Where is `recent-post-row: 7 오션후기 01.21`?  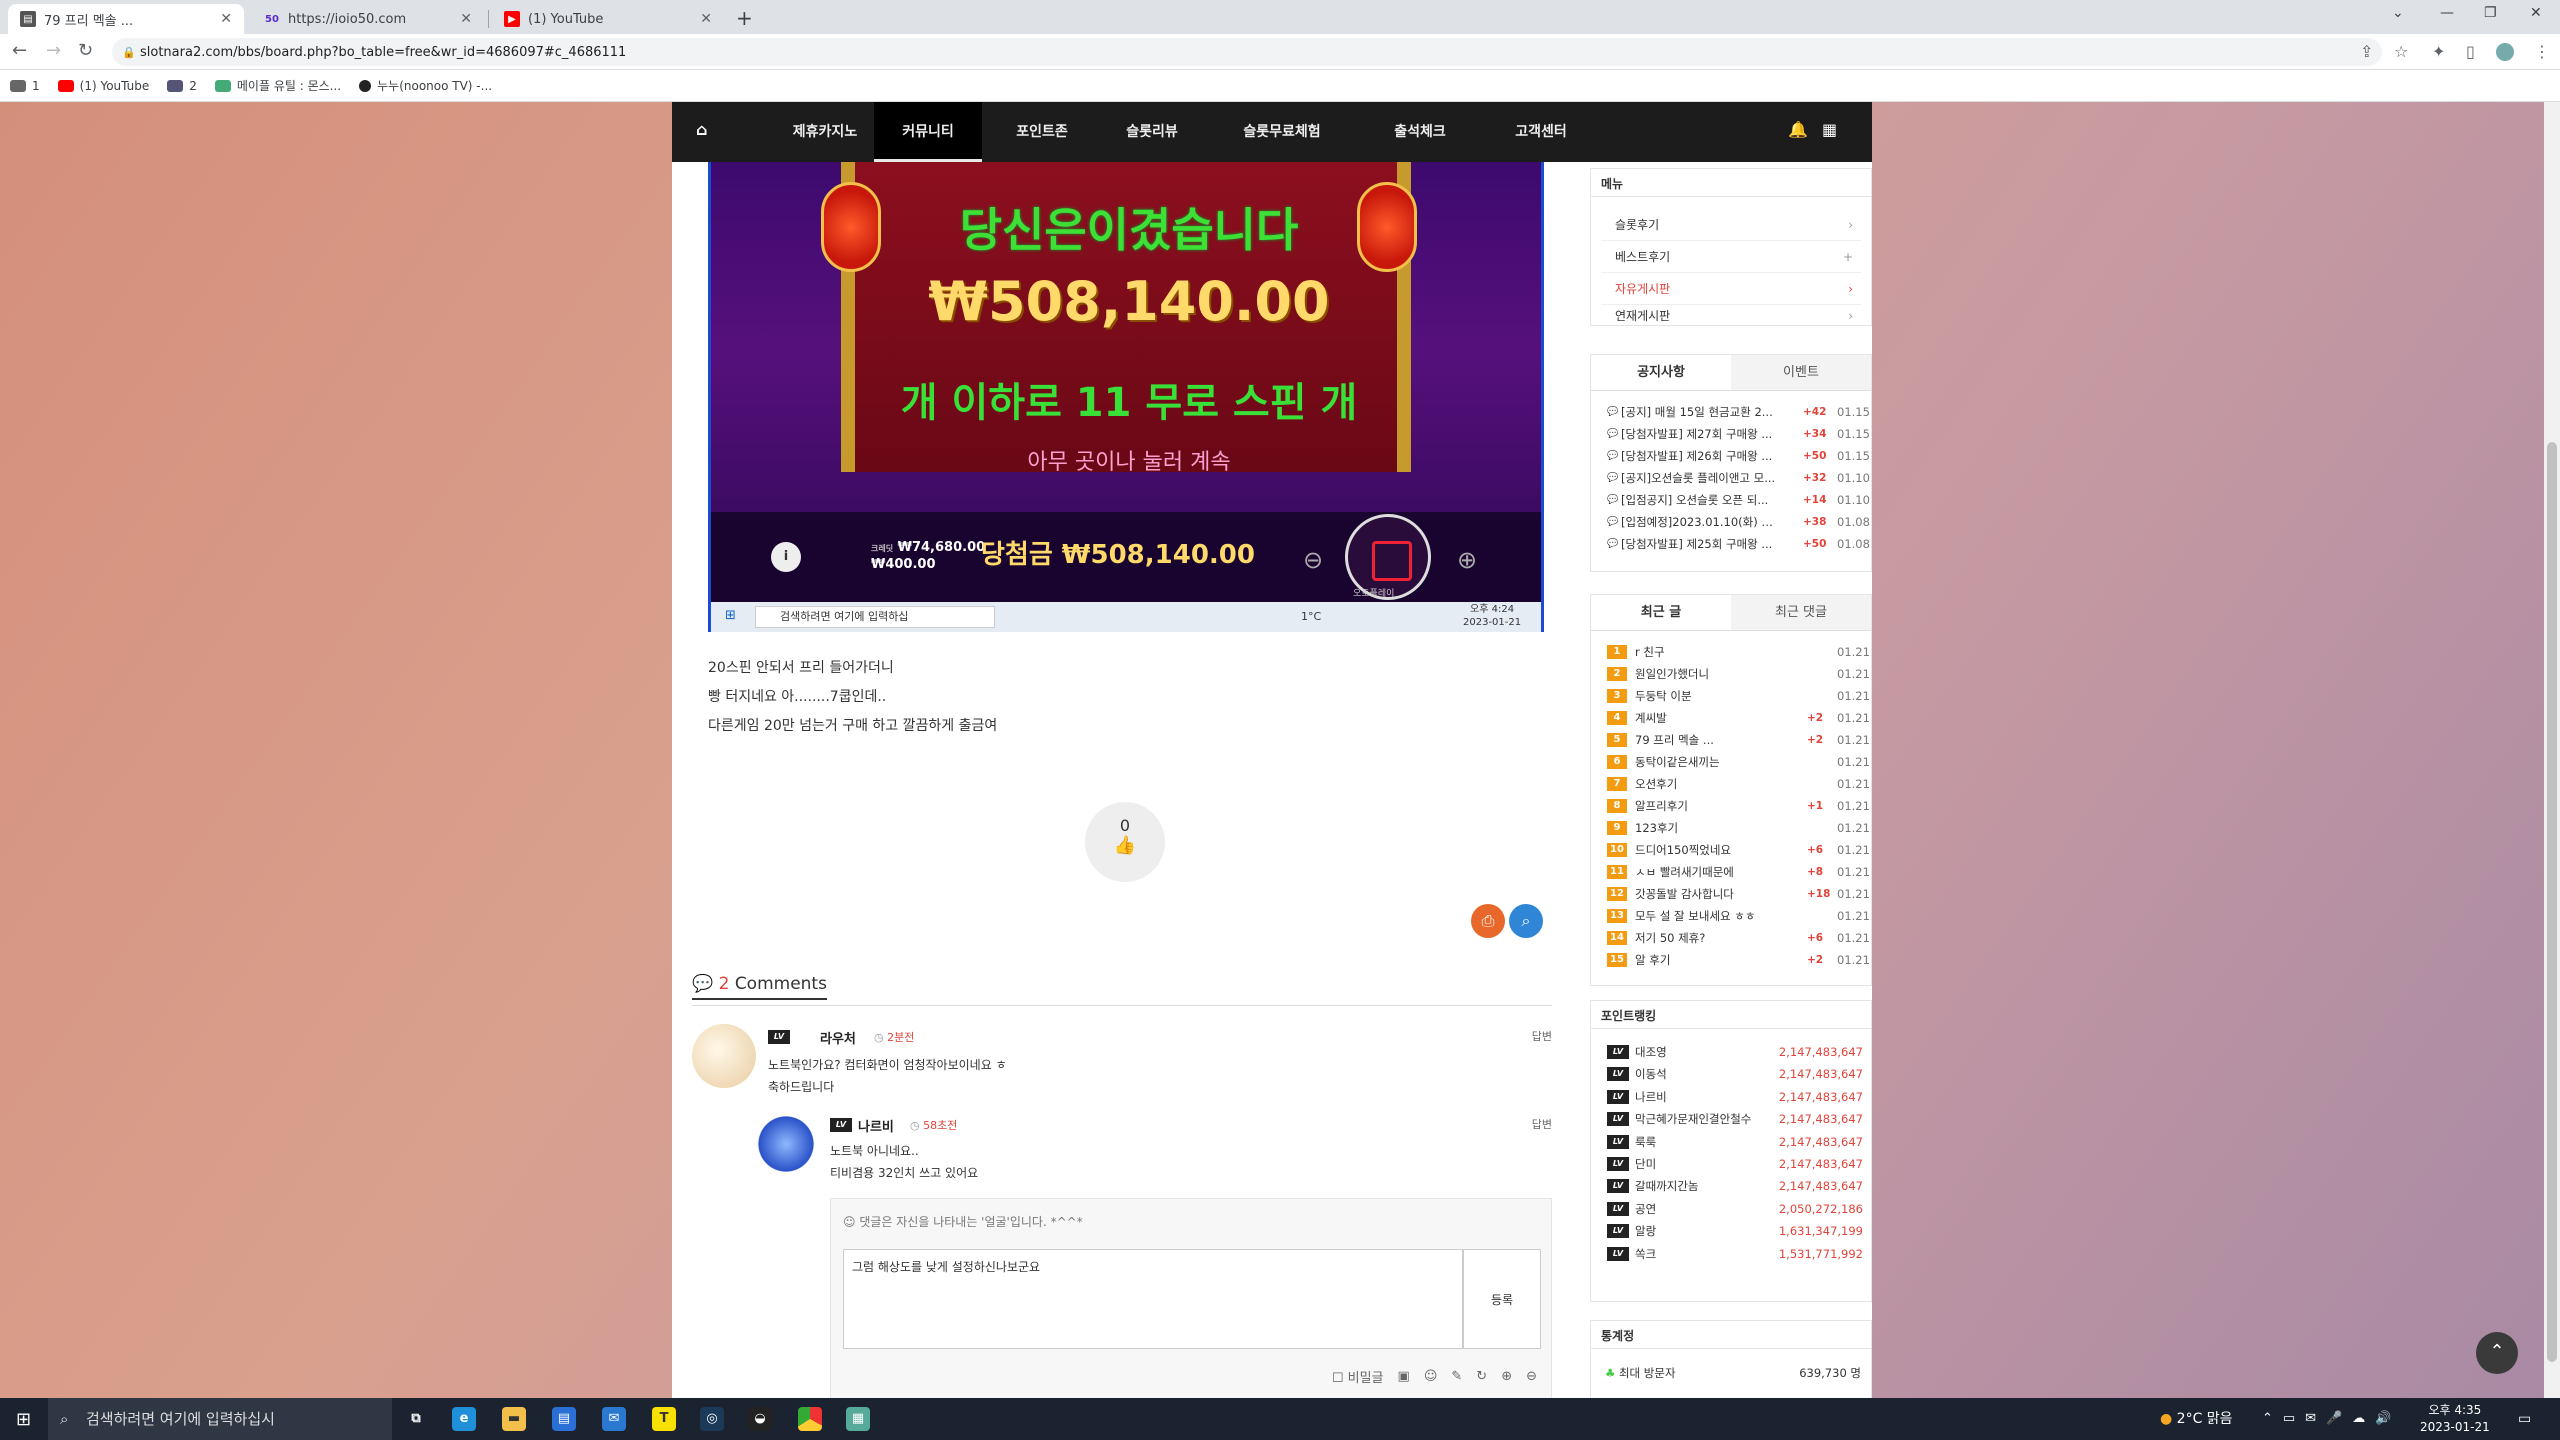
recent-post-row: 7 오션후기 01.21 is located at coordinates (1738, 784).